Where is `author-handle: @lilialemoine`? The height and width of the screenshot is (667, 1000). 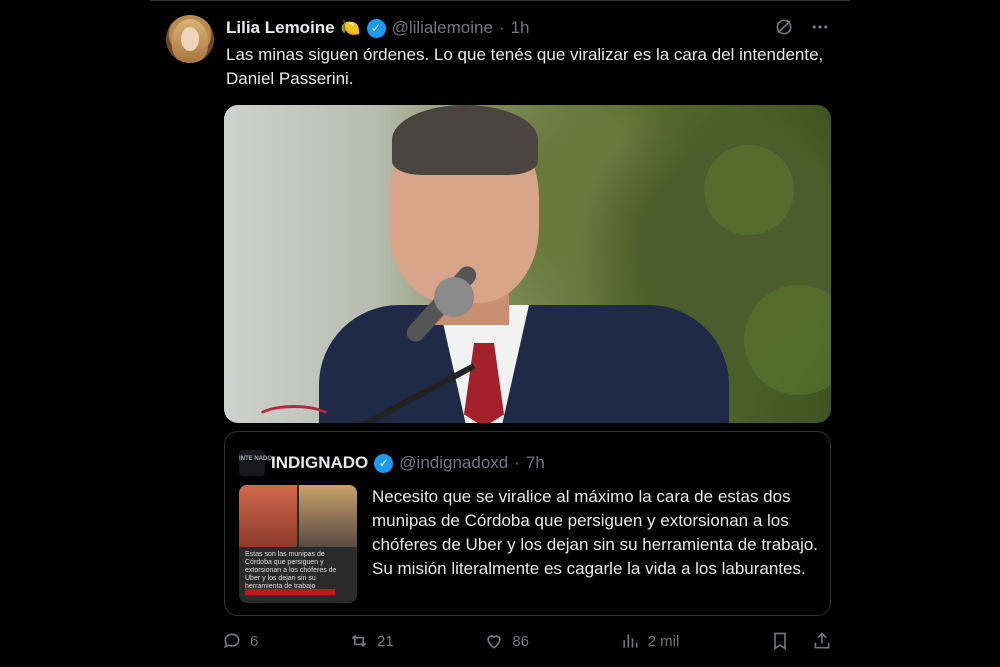
author-handle: @lilialemoine is located at coordinates (442, 28).